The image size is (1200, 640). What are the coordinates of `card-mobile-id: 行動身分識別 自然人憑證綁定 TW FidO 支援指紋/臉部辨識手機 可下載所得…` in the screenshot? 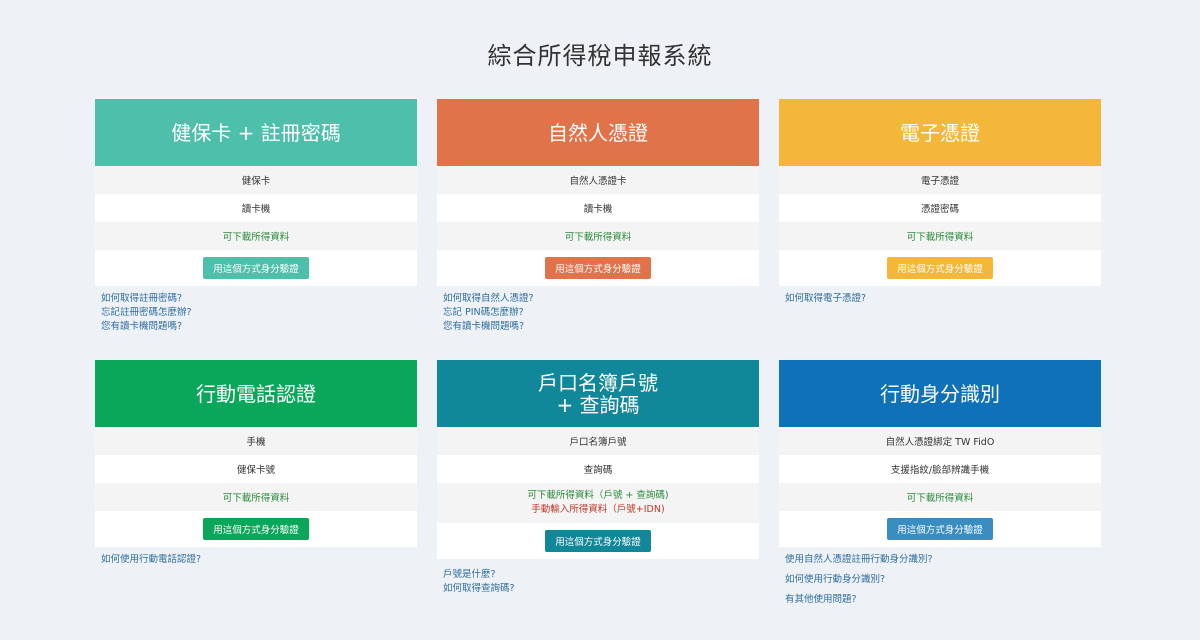 It's located at (940, 485).